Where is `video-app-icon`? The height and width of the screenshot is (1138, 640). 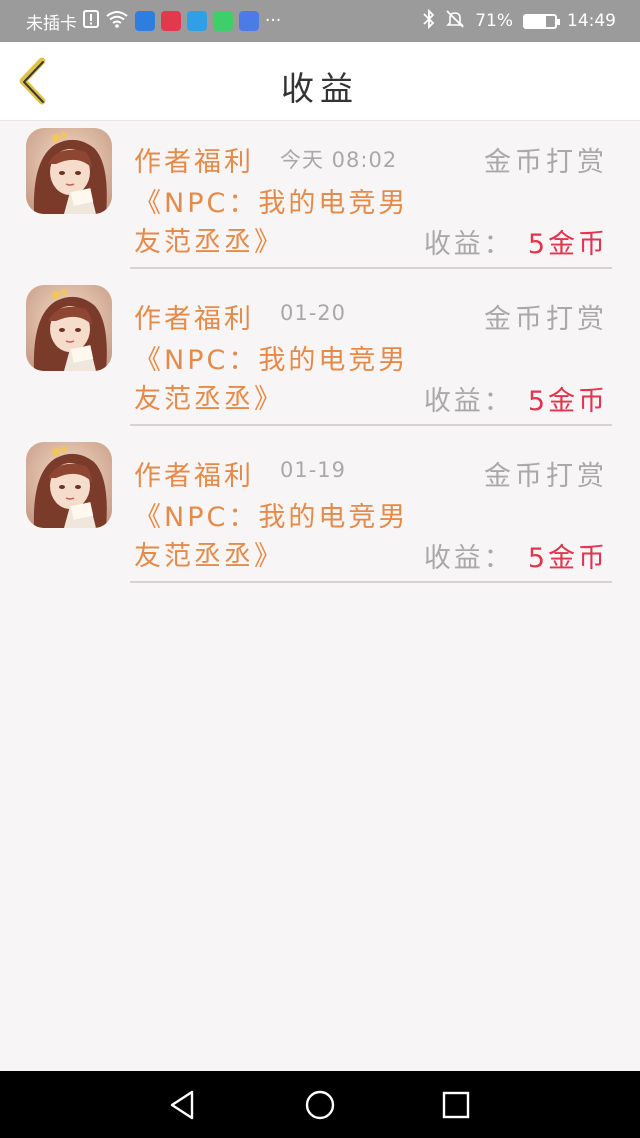
video-app-icon is located at coordinates (145, 21).